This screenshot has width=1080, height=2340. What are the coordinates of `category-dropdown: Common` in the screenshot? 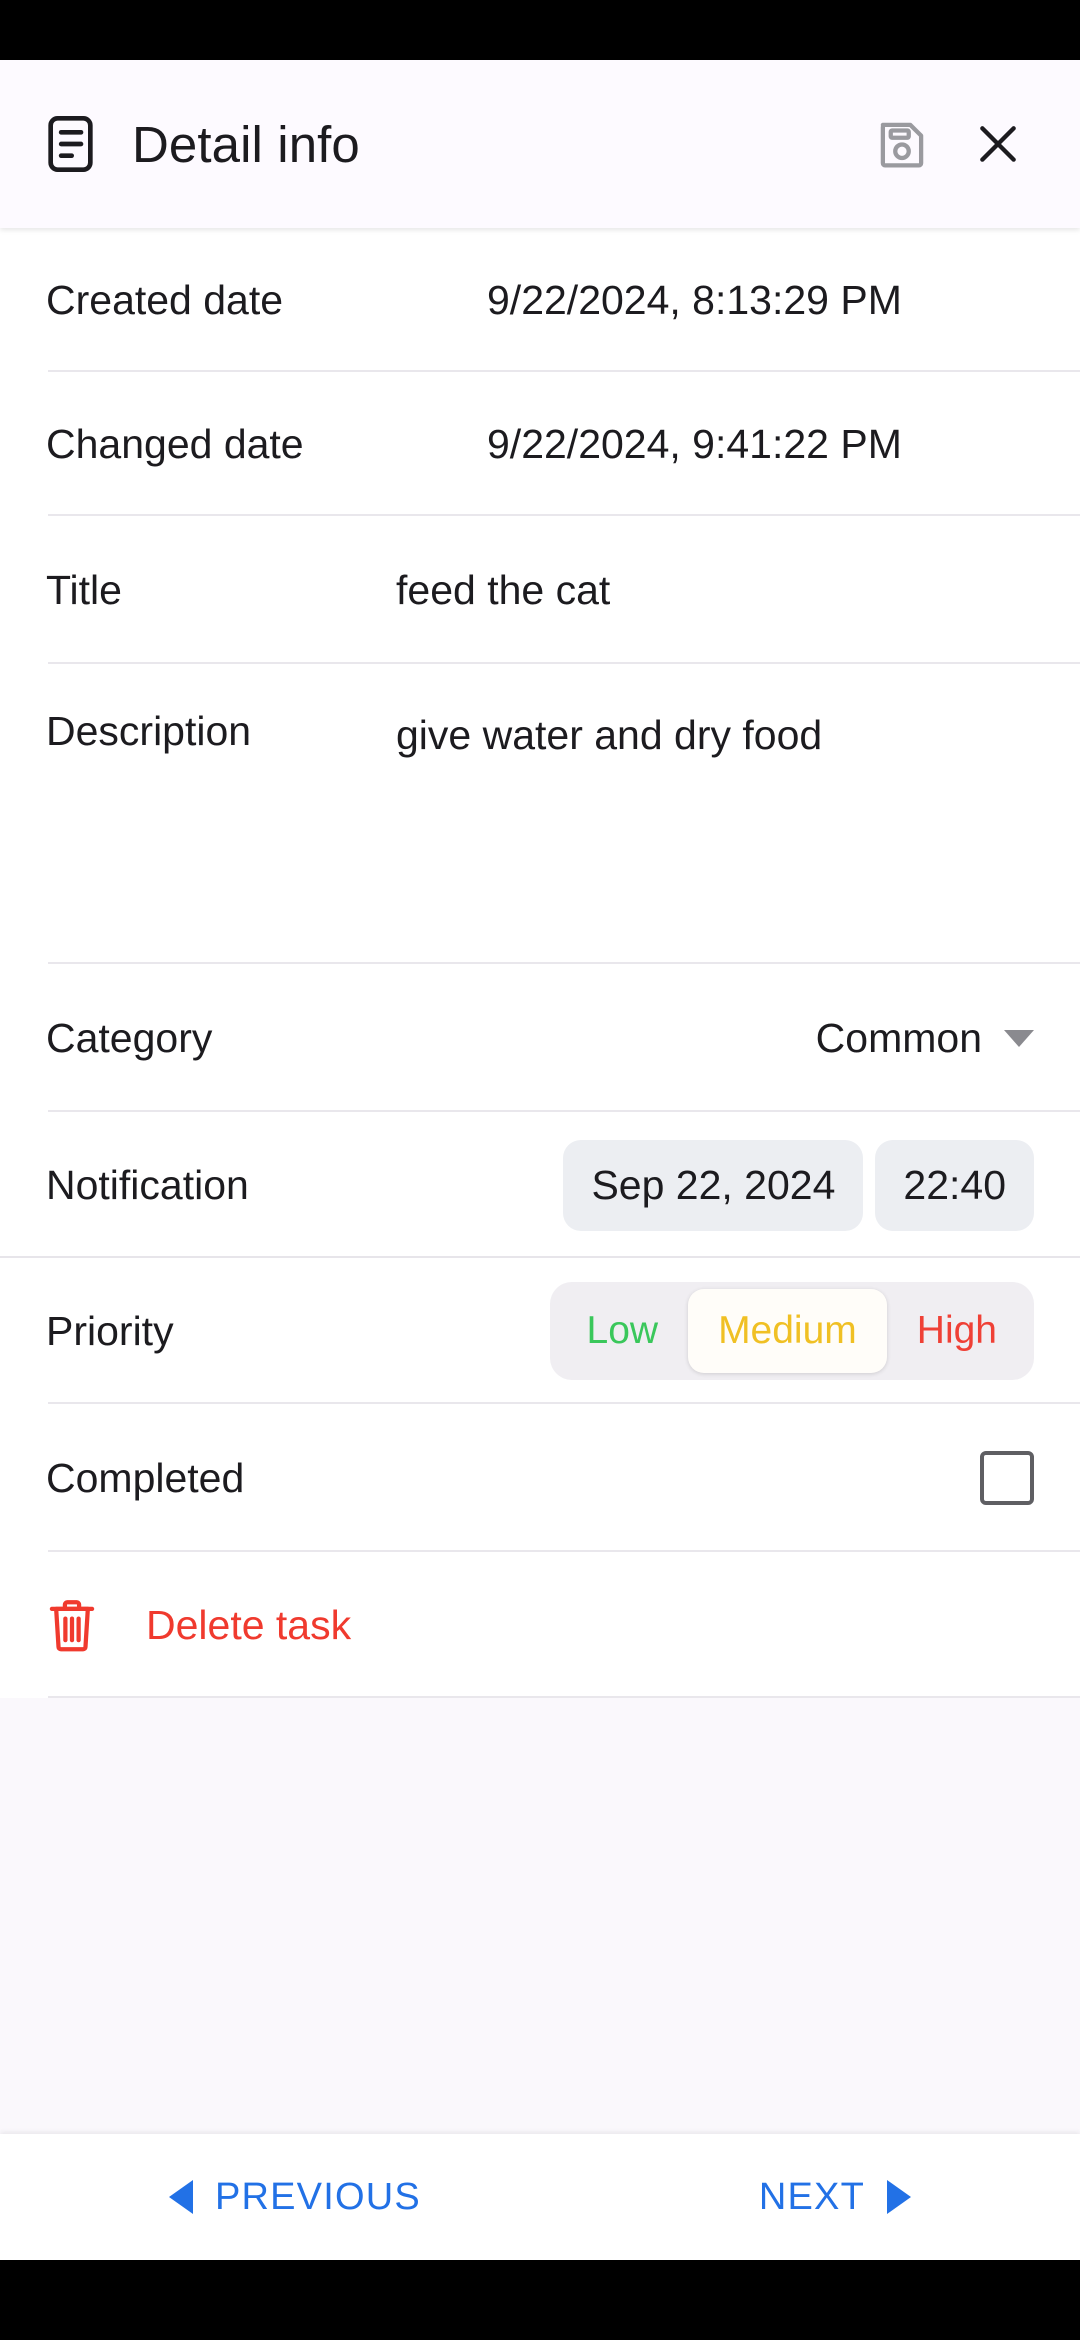 It's located at (925, 1038).